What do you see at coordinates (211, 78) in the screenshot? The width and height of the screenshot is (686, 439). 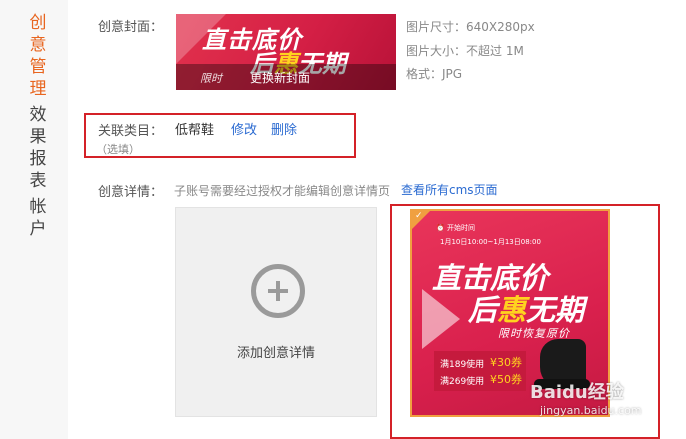 I see `banner-small-text: 限时` at bounding box center [211, 78].